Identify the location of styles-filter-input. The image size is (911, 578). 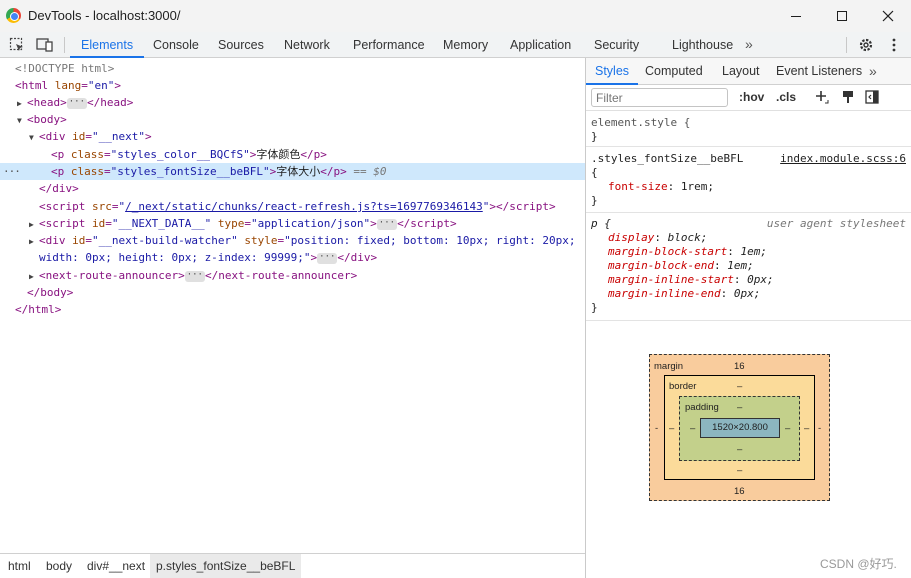
(659, 97).